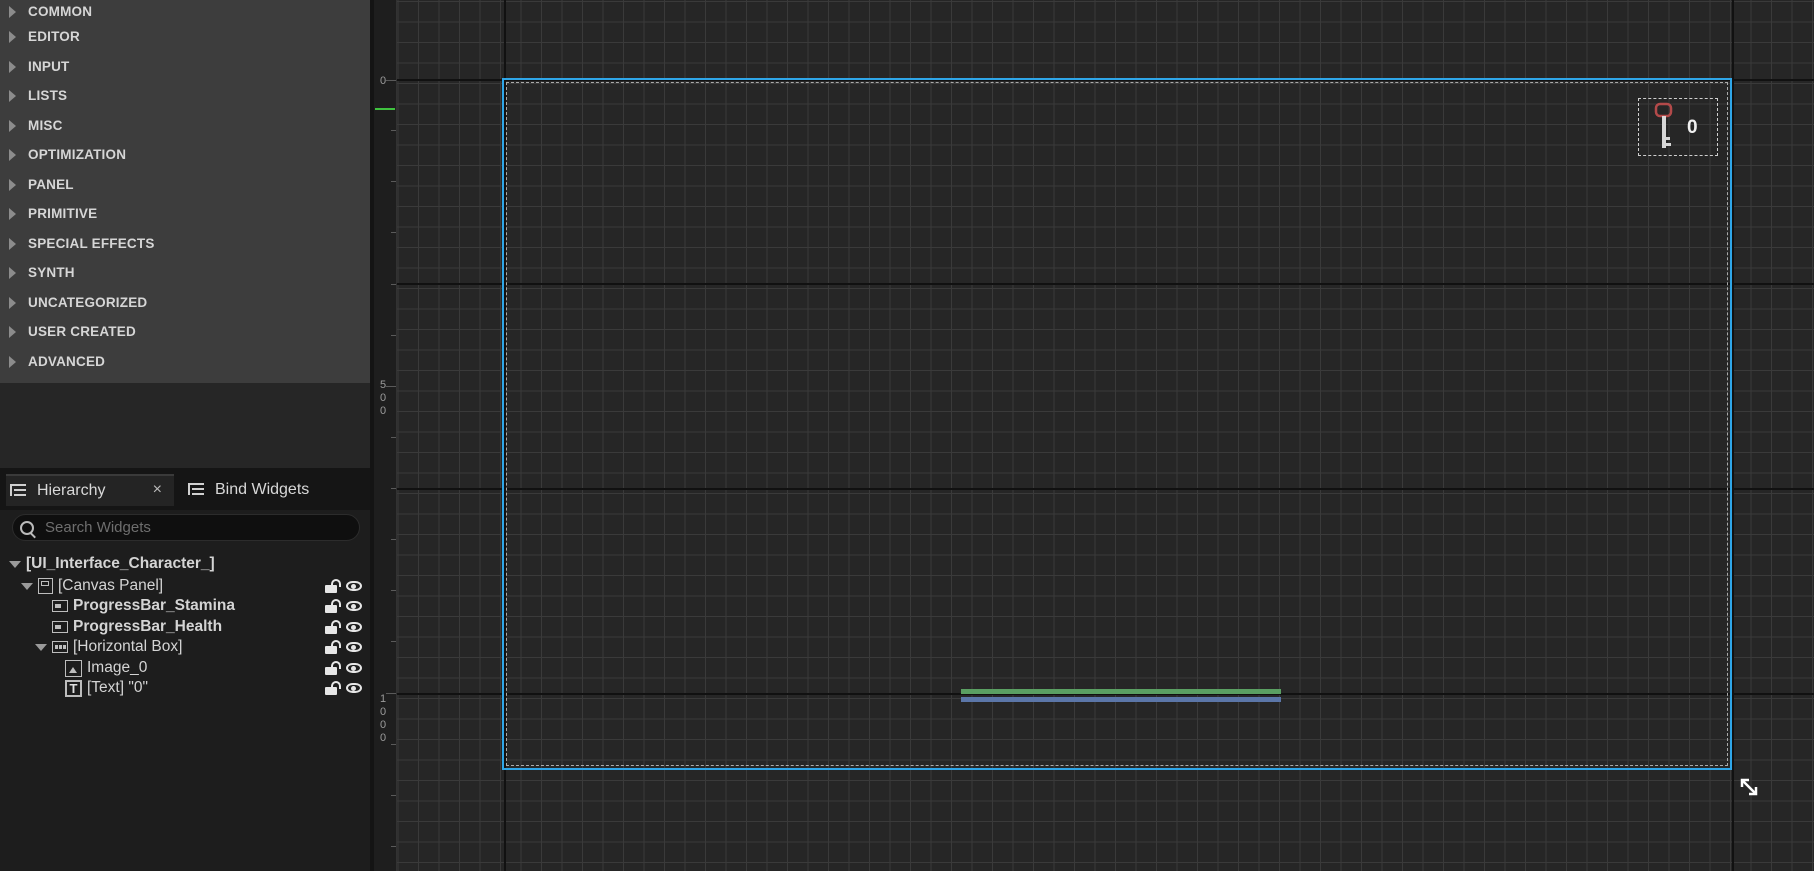 The image size is (1814, 871). What do you see at coordinates (1664, 127) in the screenshot?
I see `key-icon` at bounding box center [1664, 127].